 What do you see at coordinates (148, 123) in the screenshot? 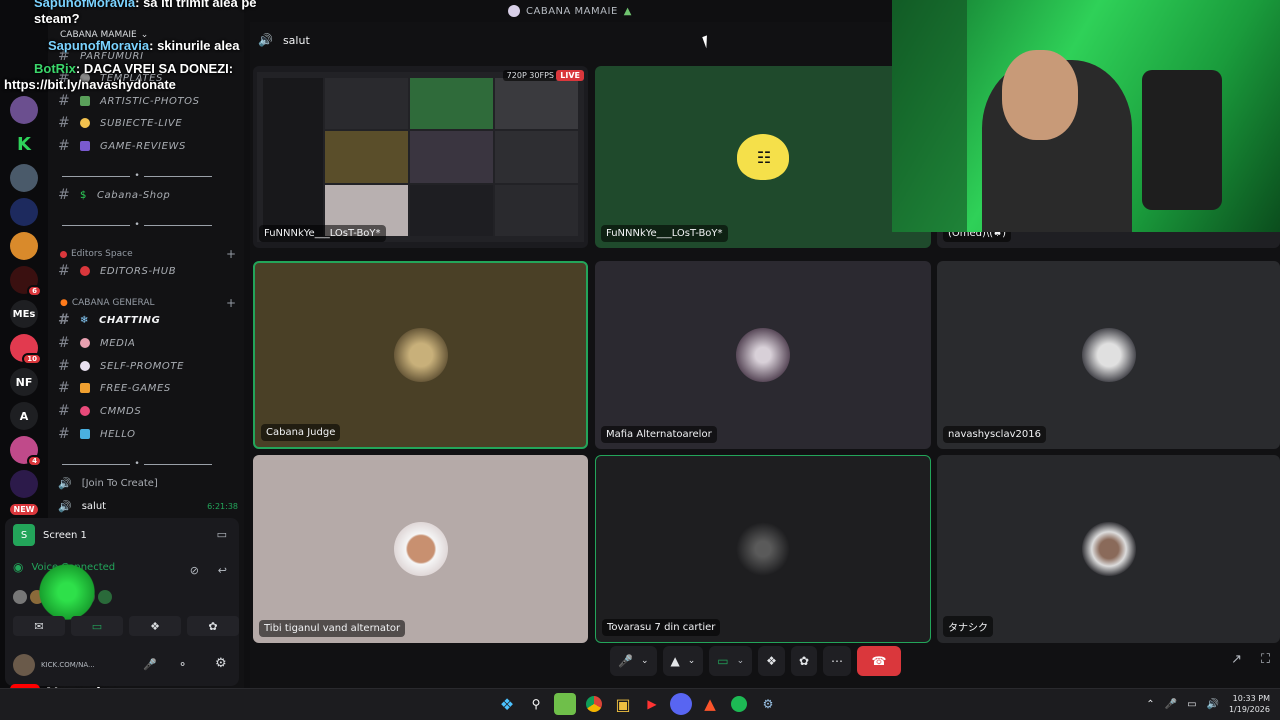
I see `channel-subiecte-live: # SUBIECTE-LIVE` at bounding box center [148, 123].